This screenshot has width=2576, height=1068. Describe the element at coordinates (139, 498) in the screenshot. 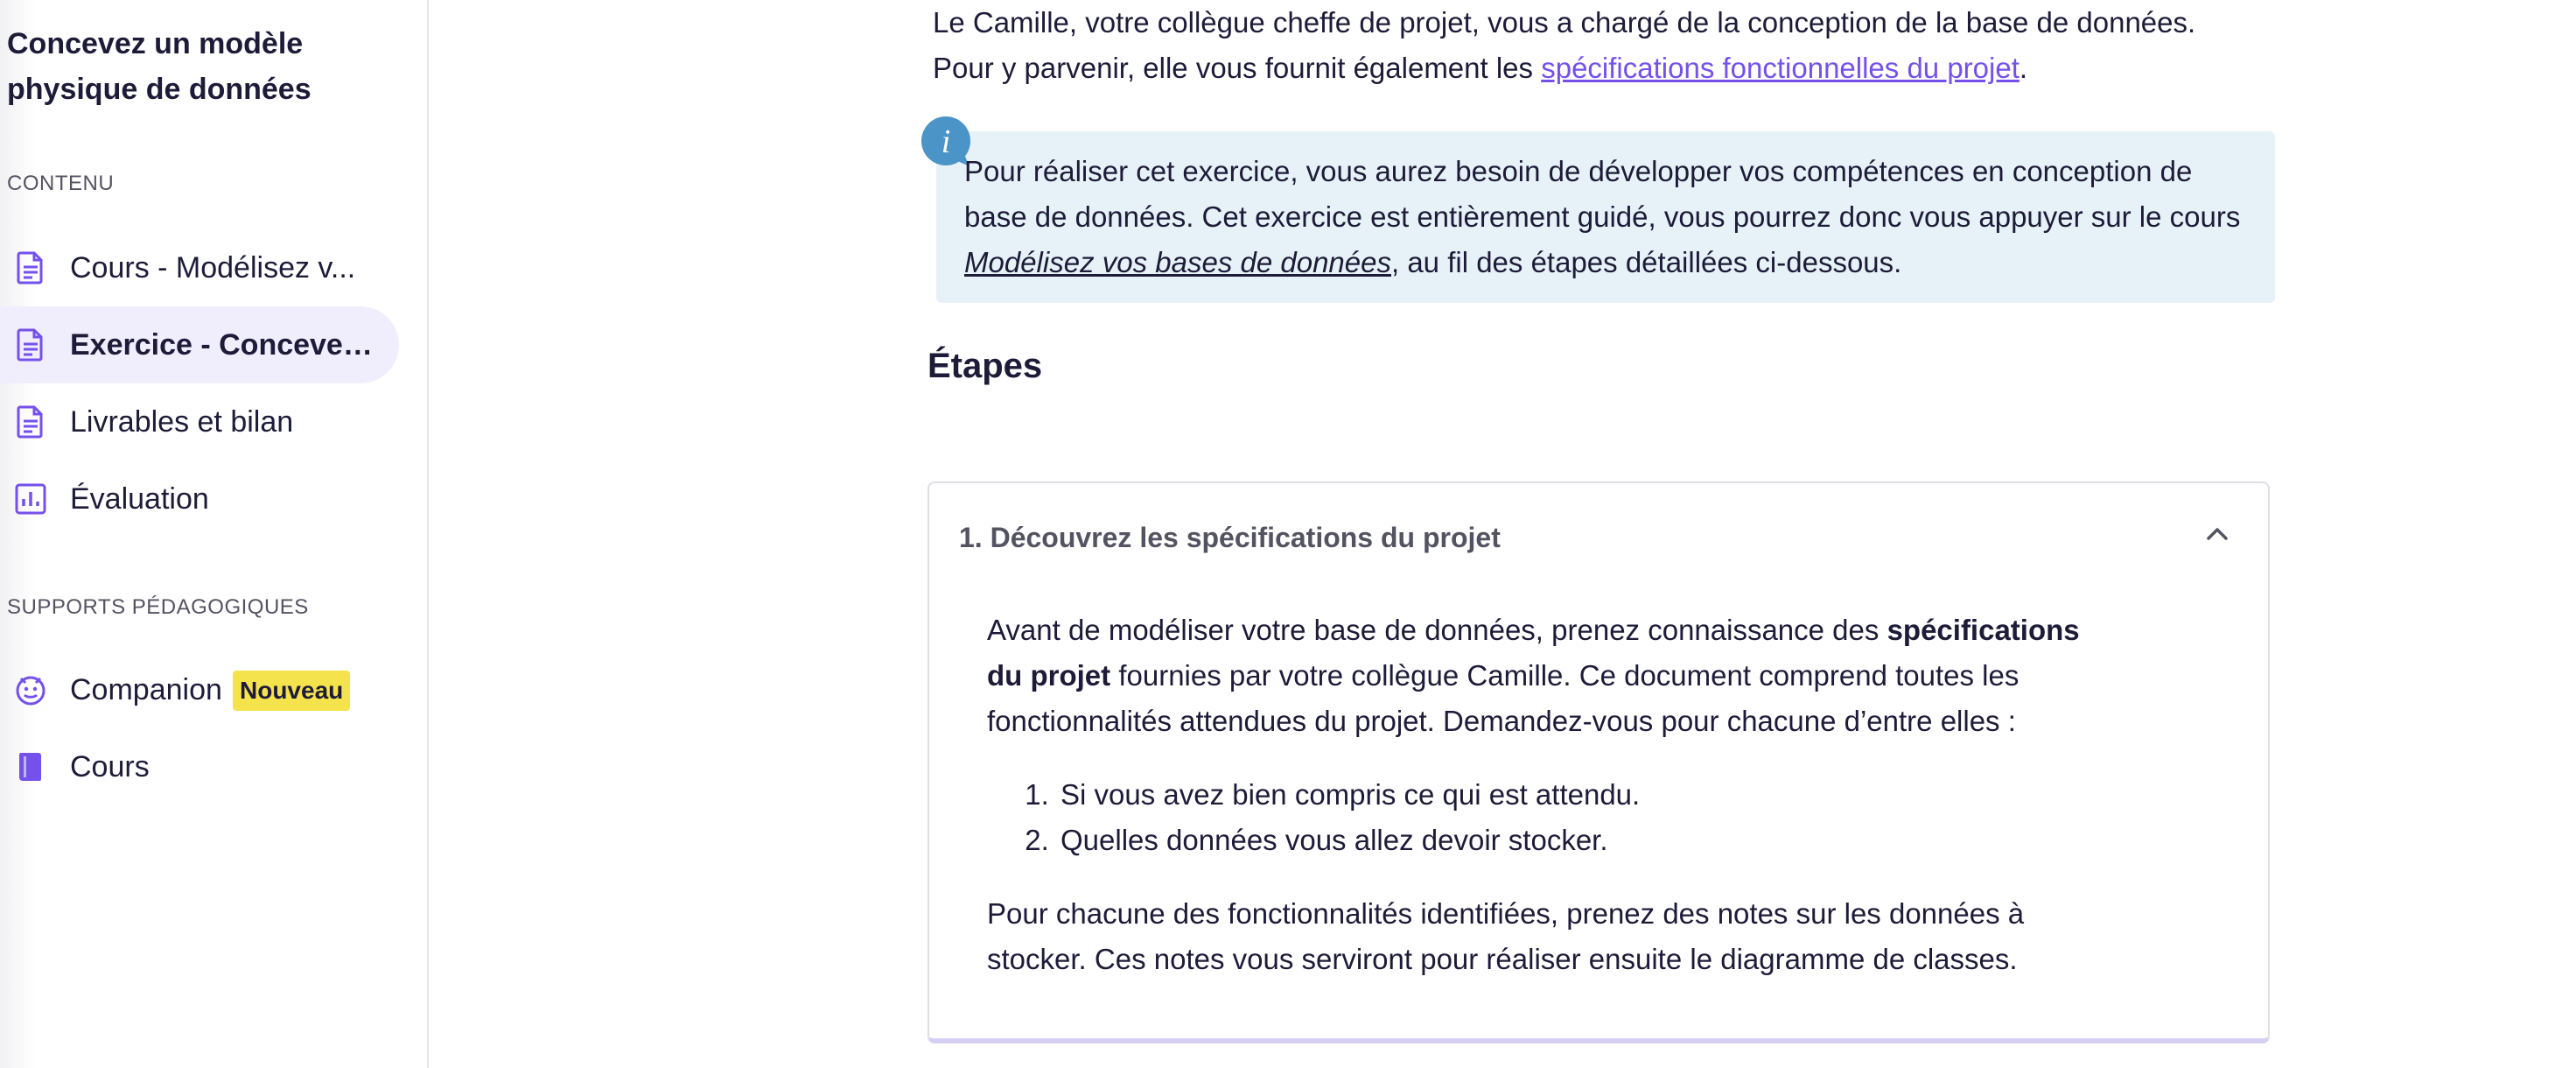

I see `sidebar-item-label: Évaluation` at that location.